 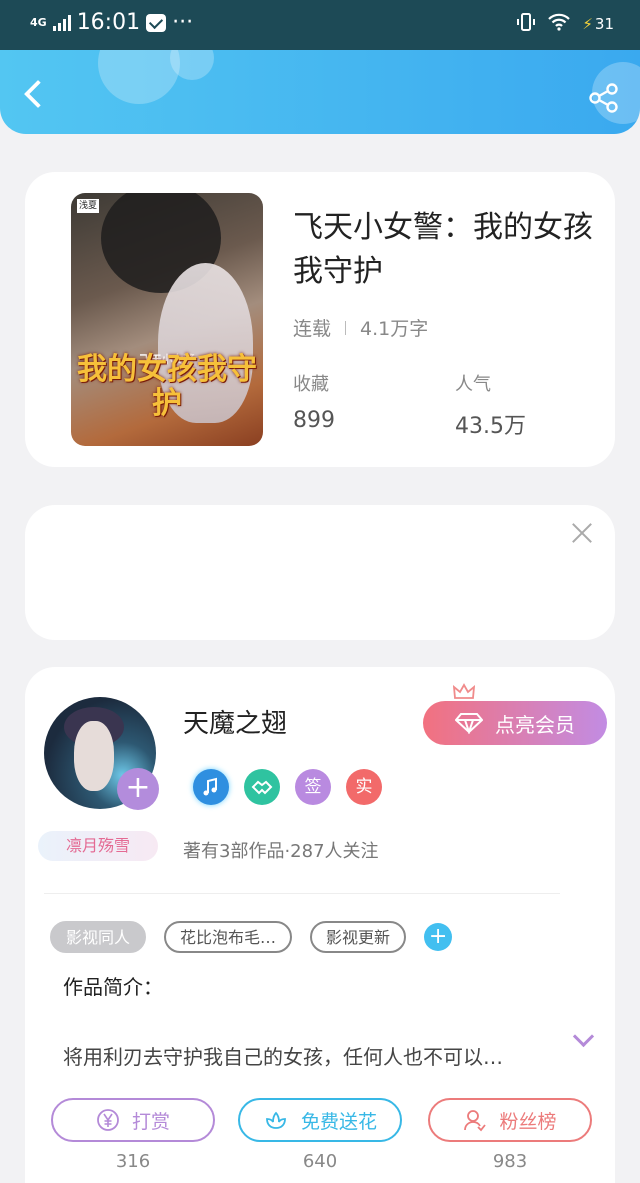 I want to click on meta-divider, so click(x=346, y=327).